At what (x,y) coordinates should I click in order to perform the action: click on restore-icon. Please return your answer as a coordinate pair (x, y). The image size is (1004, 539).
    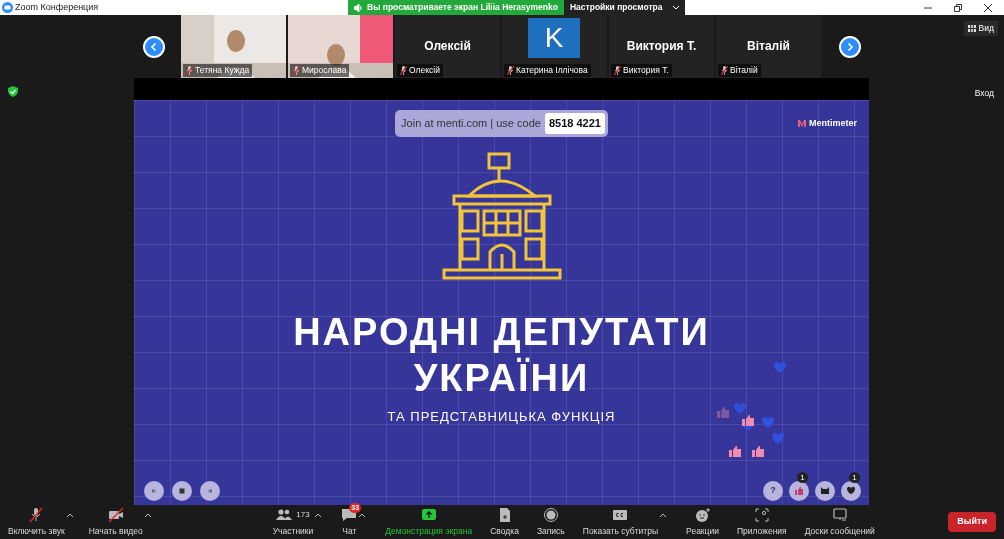
    Looking at the image, I should click on (958, 7).